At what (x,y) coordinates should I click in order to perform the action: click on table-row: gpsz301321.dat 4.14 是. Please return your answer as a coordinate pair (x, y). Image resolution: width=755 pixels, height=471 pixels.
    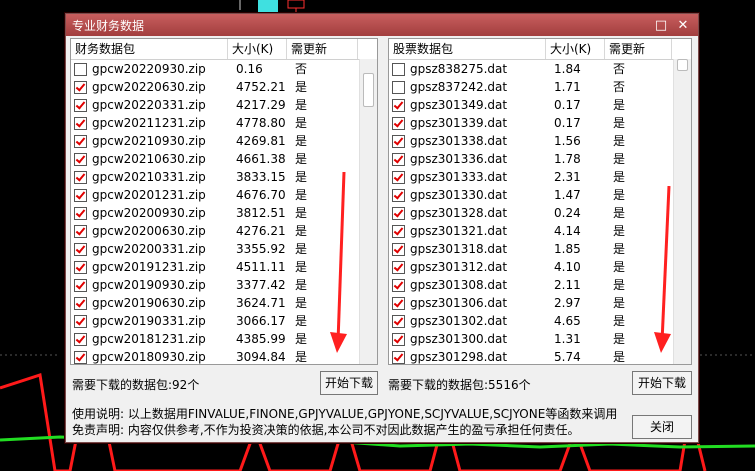
    Looking at the image, I should click on (540, 231).